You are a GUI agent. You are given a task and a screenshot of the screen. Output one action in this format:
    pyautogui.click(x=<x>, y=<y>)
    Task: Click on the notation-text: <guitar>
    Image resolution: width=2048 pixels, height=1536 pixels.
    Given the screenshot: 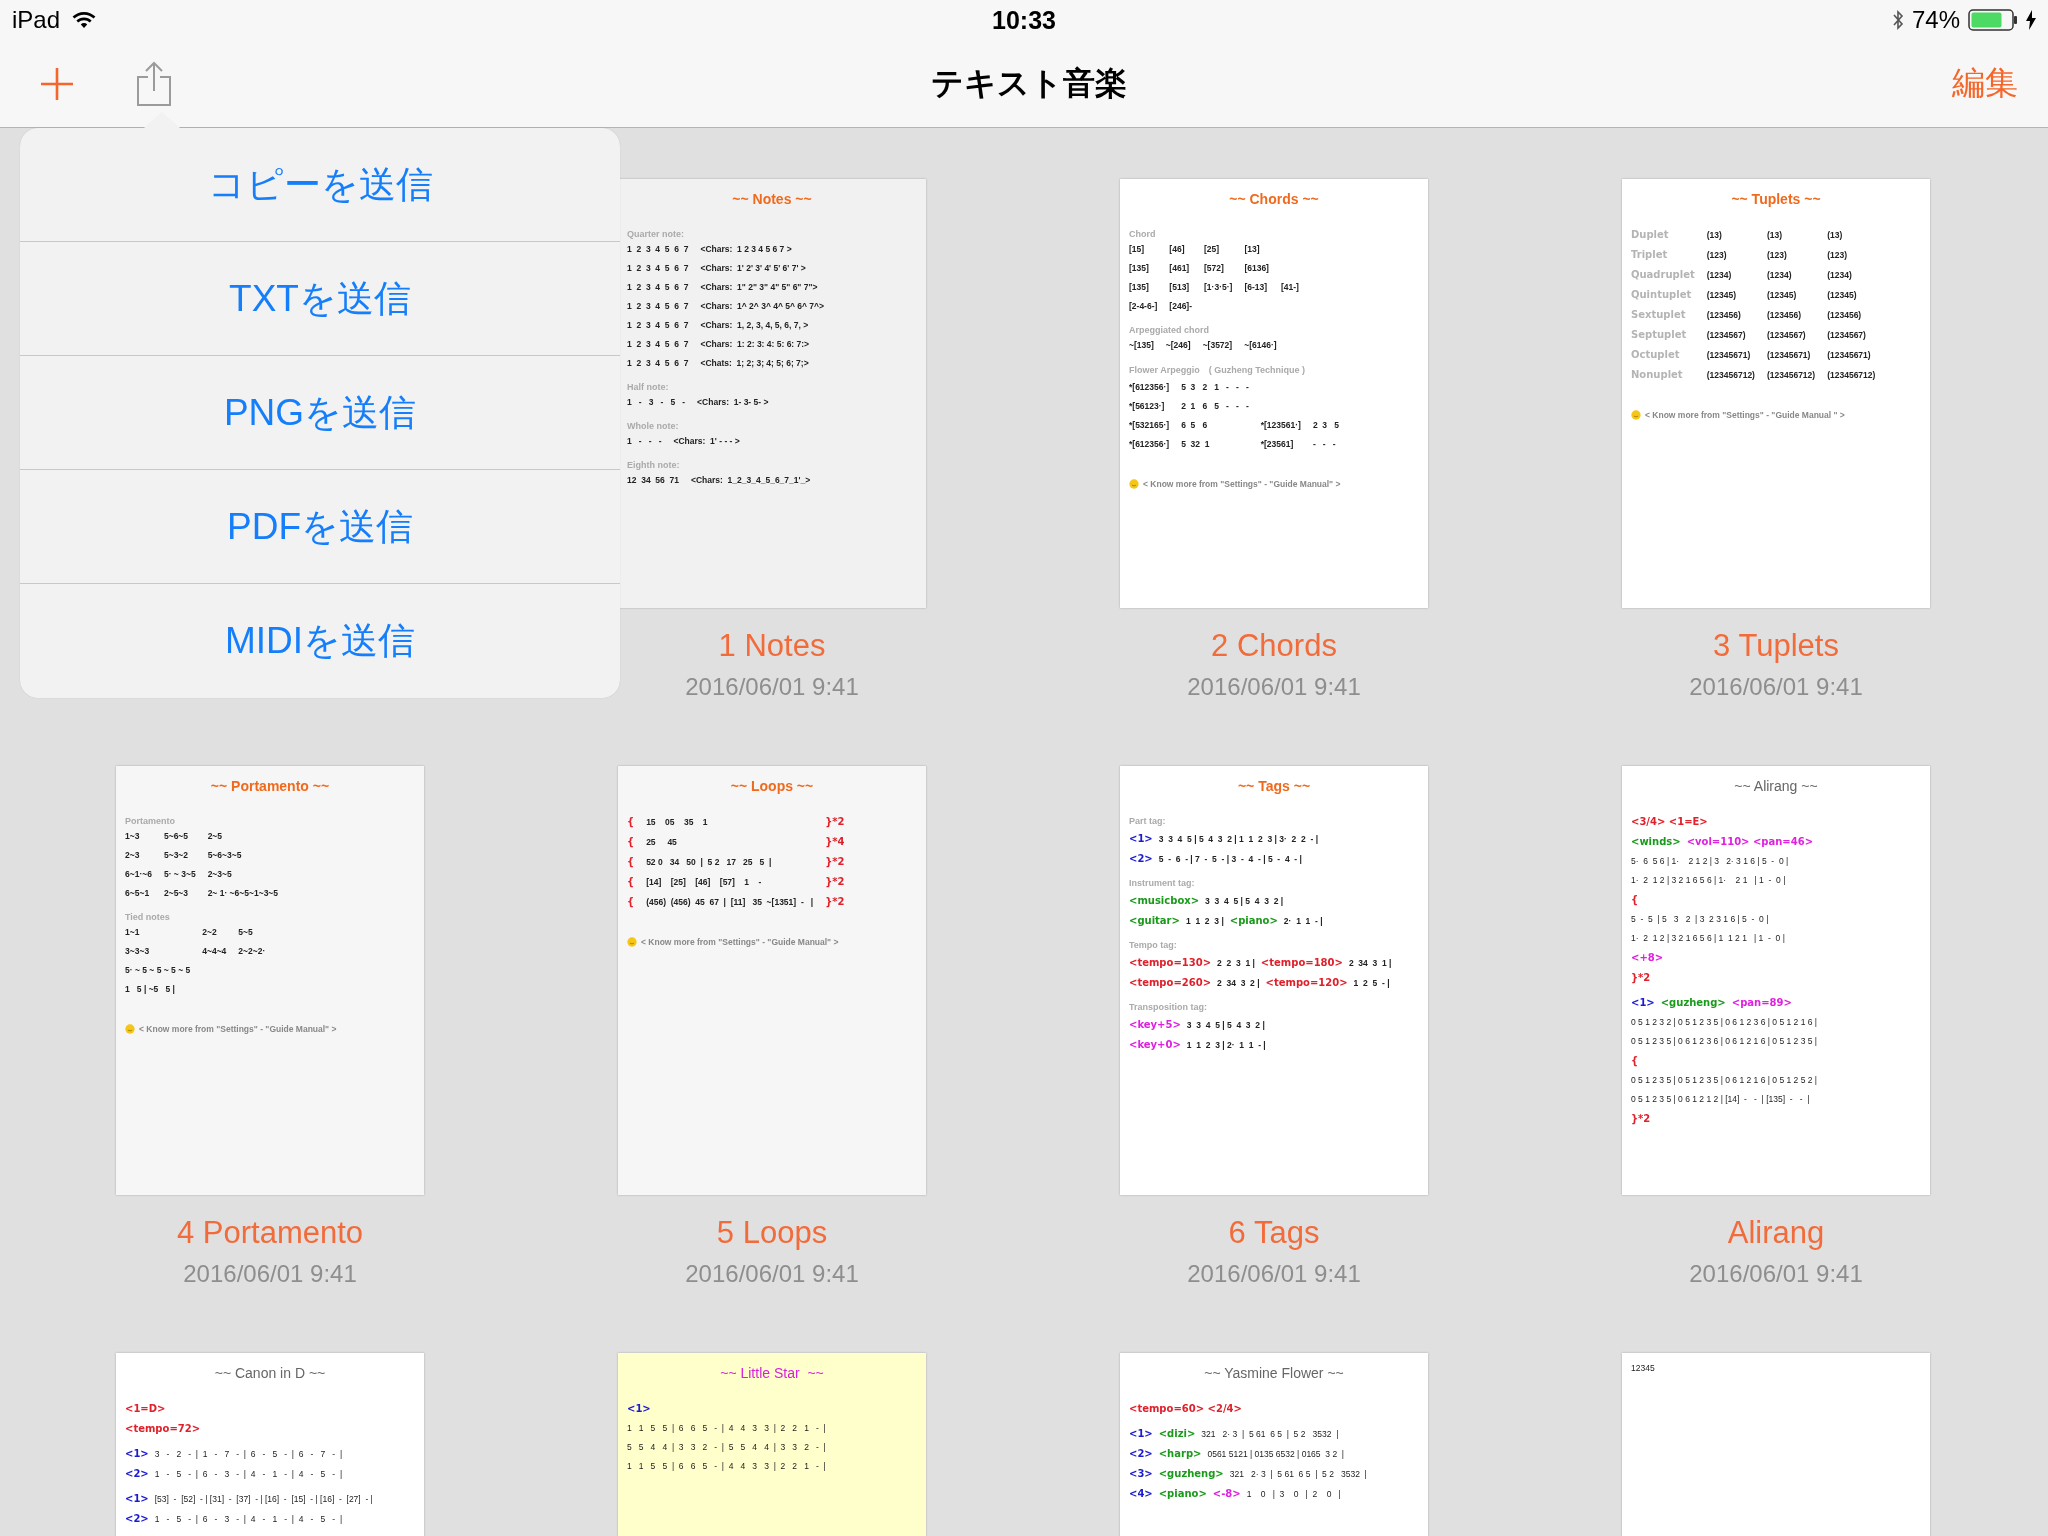 What is the action you would take?
    pyautogui.click(x=1154, y=920)
    